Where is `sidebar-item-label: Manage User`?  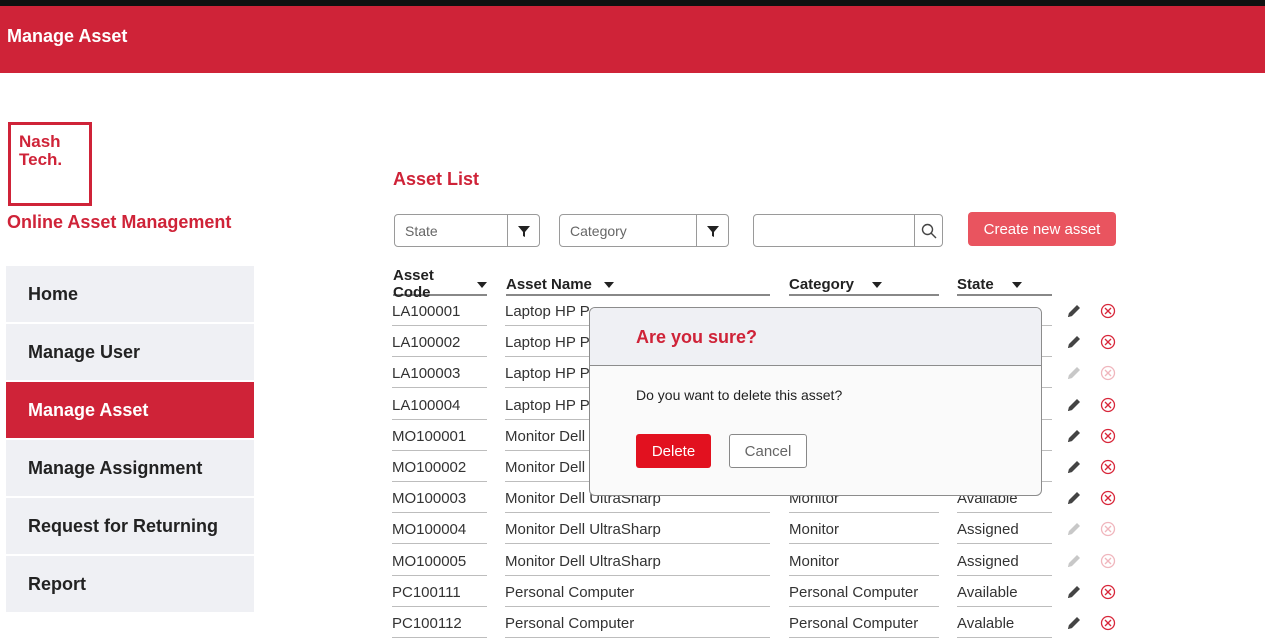 sidebar-item-label: Manage User is located at coordinates (84, 351).